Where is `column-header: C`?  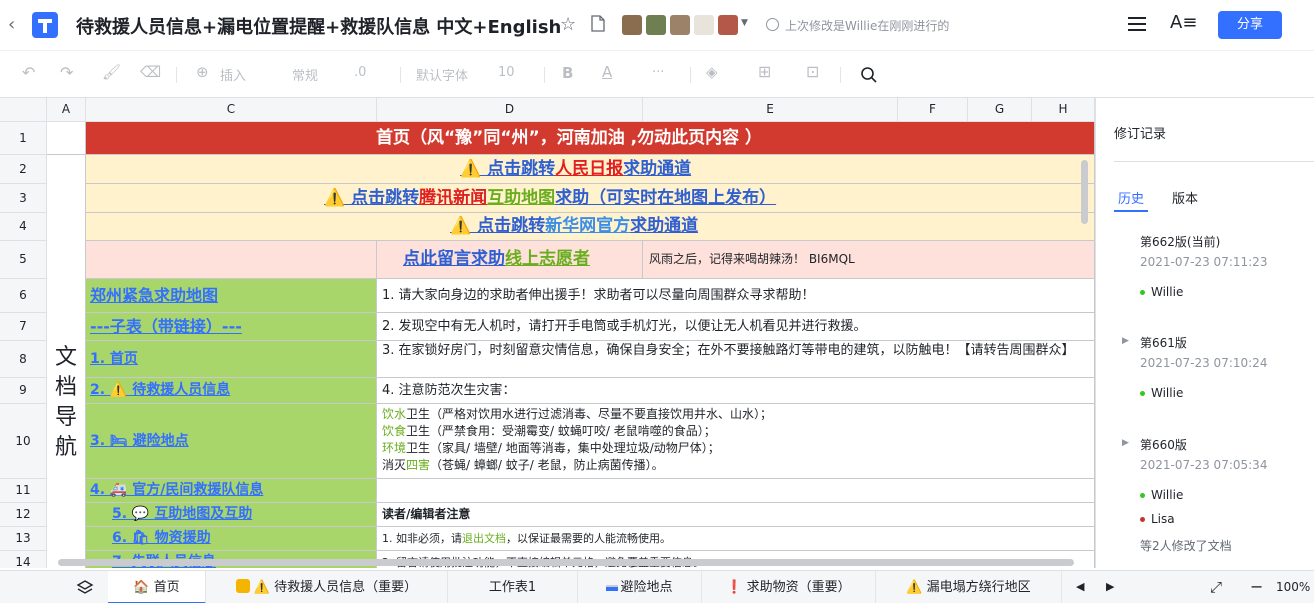 column-header: C is located at coordinates (231, 110).